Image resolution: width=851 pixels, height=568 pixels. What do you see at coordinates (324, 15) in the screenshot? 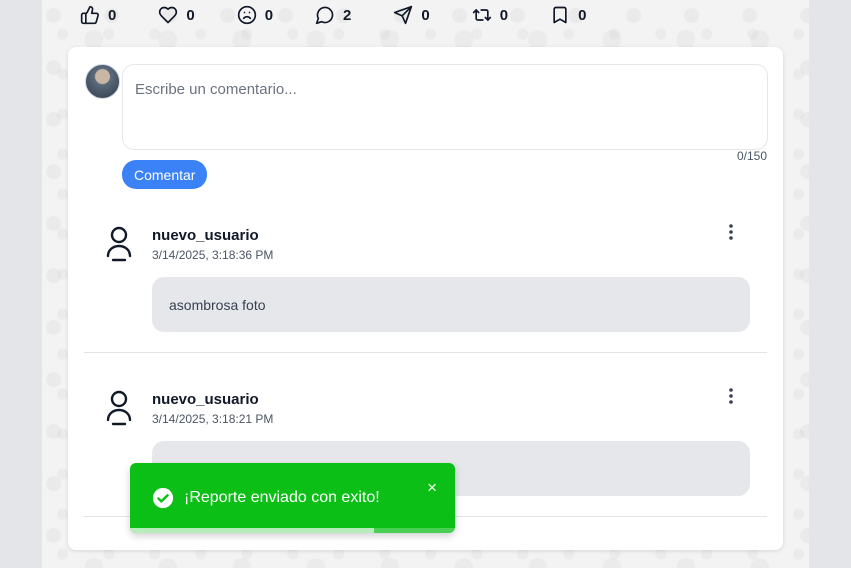
I see `comment-icon` at bounding box center [324, 15].